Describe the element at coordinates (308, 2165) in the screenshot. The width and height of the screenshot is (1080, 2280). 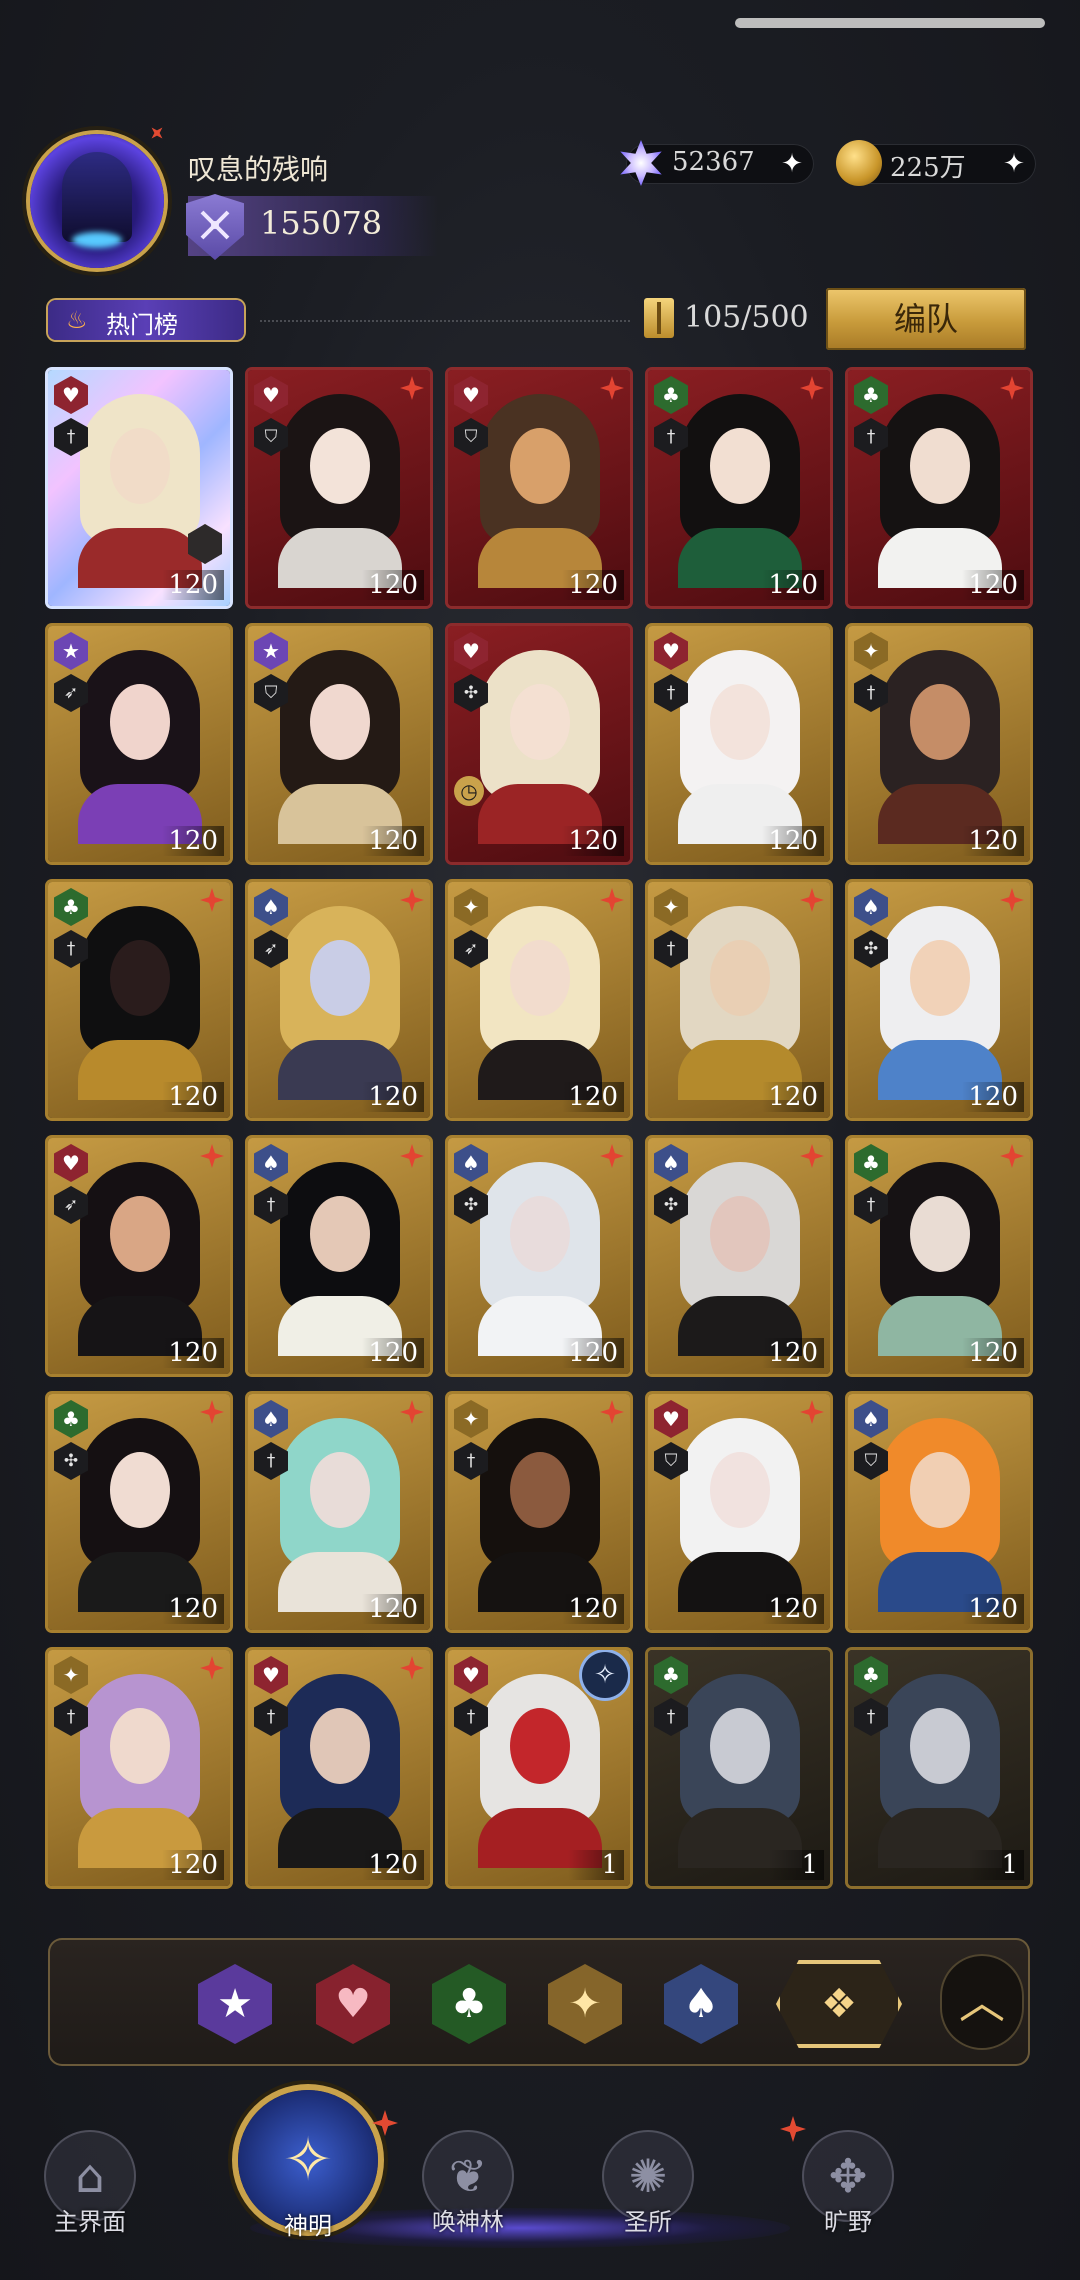
I see `nav-item-1: ✧ 神明` at that location.